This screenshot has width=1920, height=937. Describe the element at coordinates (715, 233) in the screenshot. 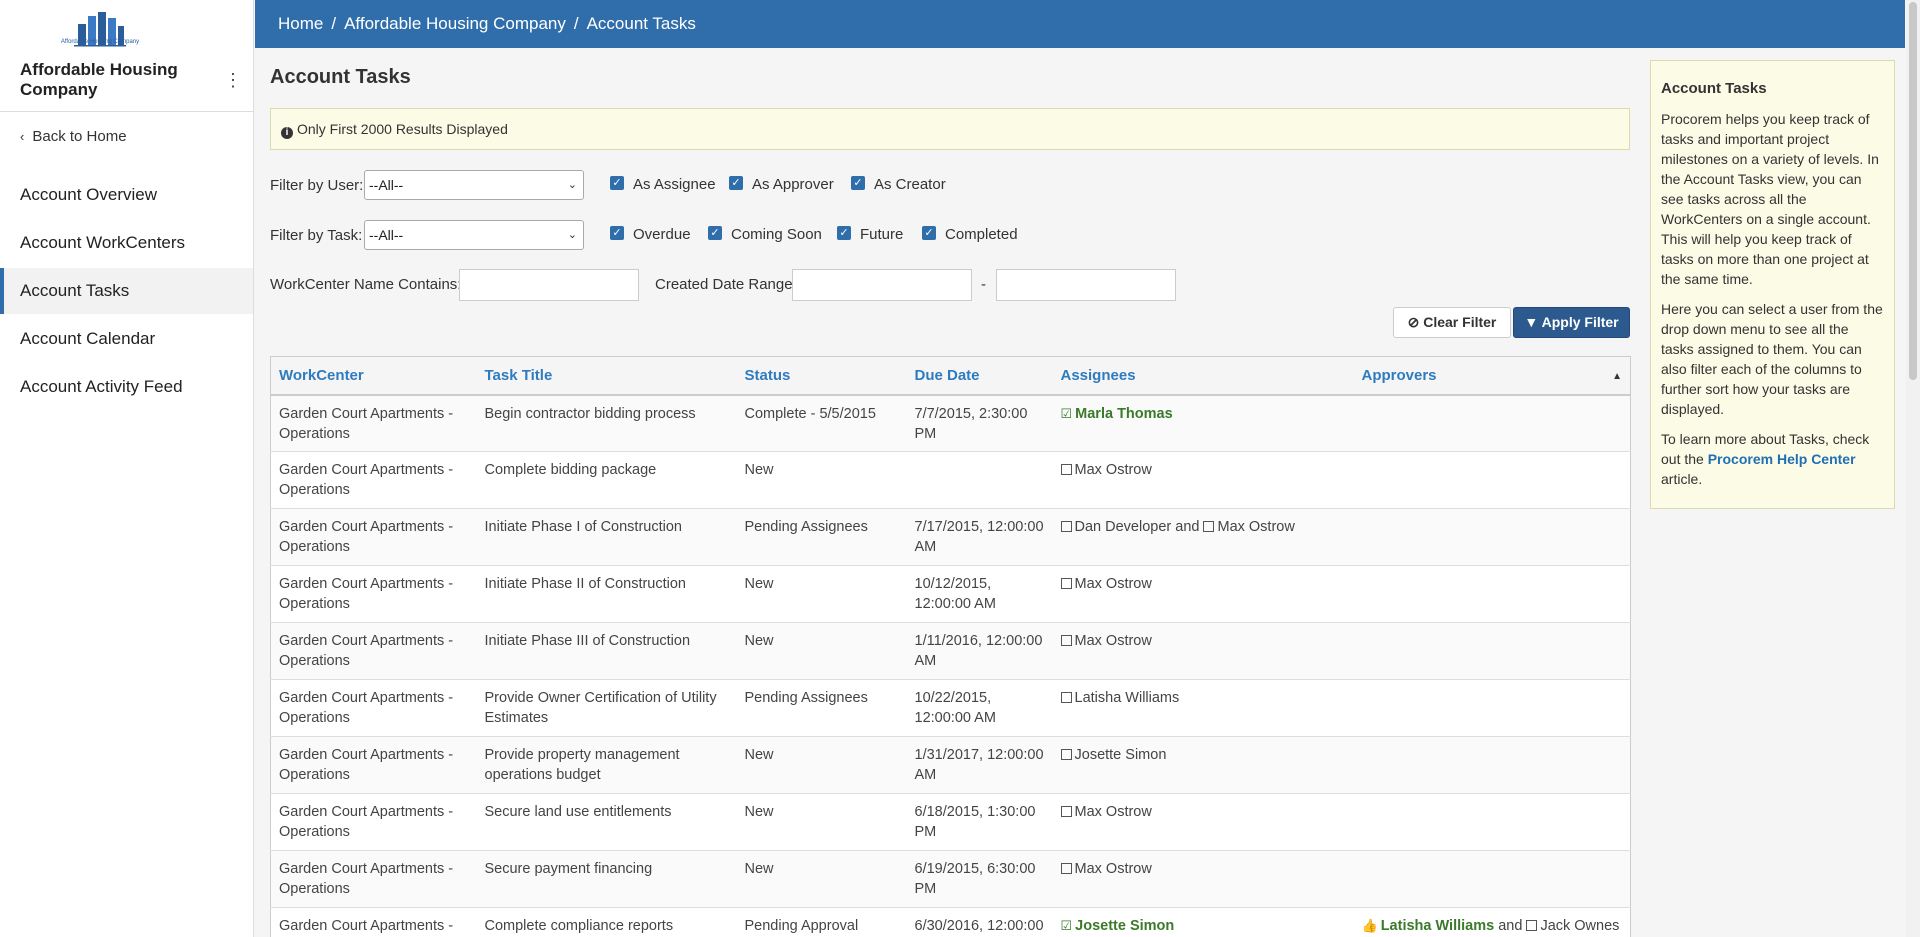

I see `coming-soon-checkbox: ✓` at that location.